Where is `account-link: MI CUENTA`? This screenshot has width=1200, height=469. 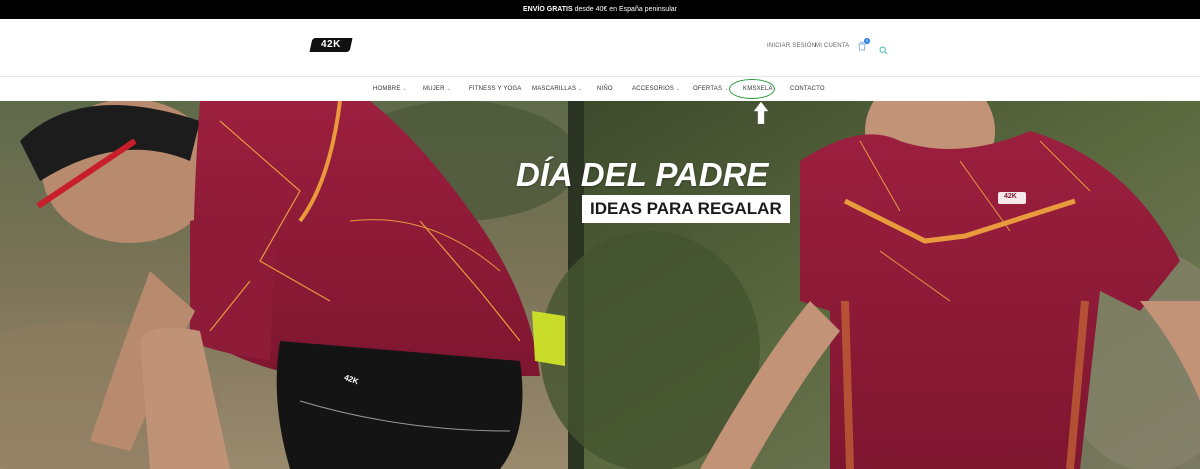 account-link: MI CUENTA is located at coordinates (832, 46).